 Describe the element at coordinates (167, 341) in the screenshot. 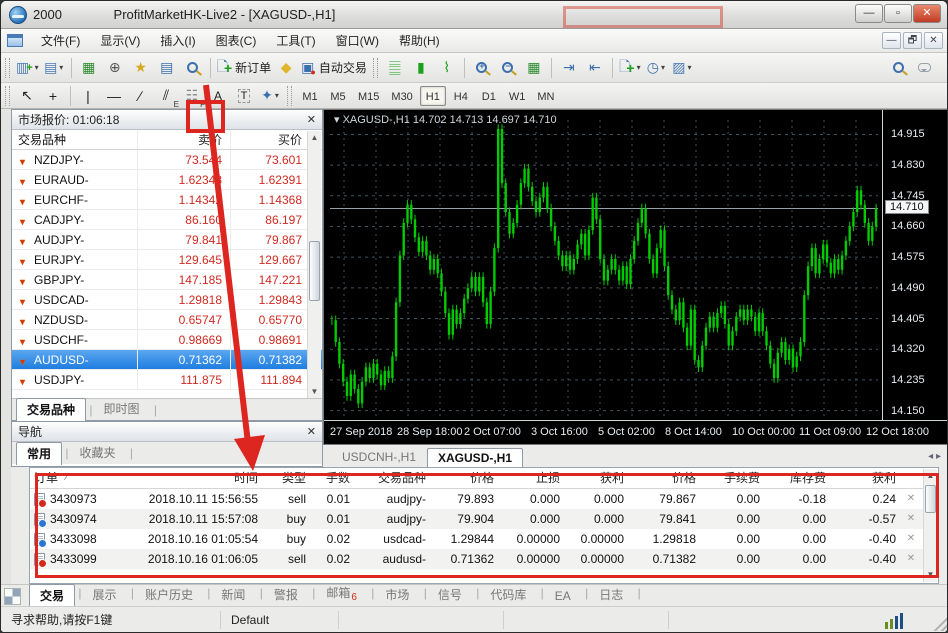

I see `market-watch-row-USDCHF: USDCHF-0.986690.98691` at that location.